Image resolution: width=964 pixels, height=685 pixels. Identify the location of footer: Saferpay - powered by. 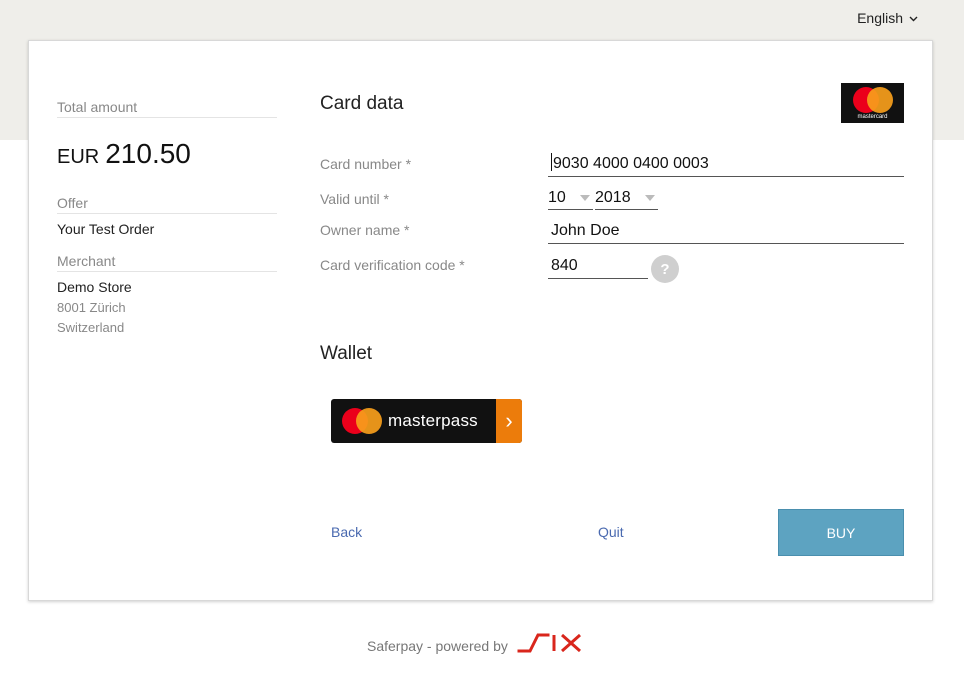
(476, 645).